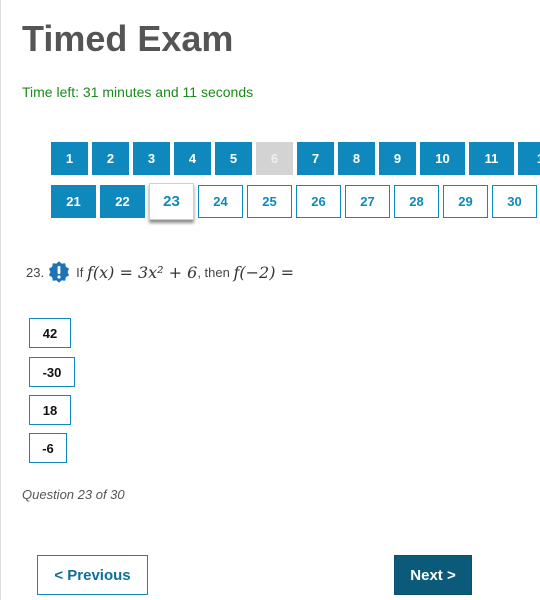  I want to click on answer-choice-3: 18, so click(50, 410).